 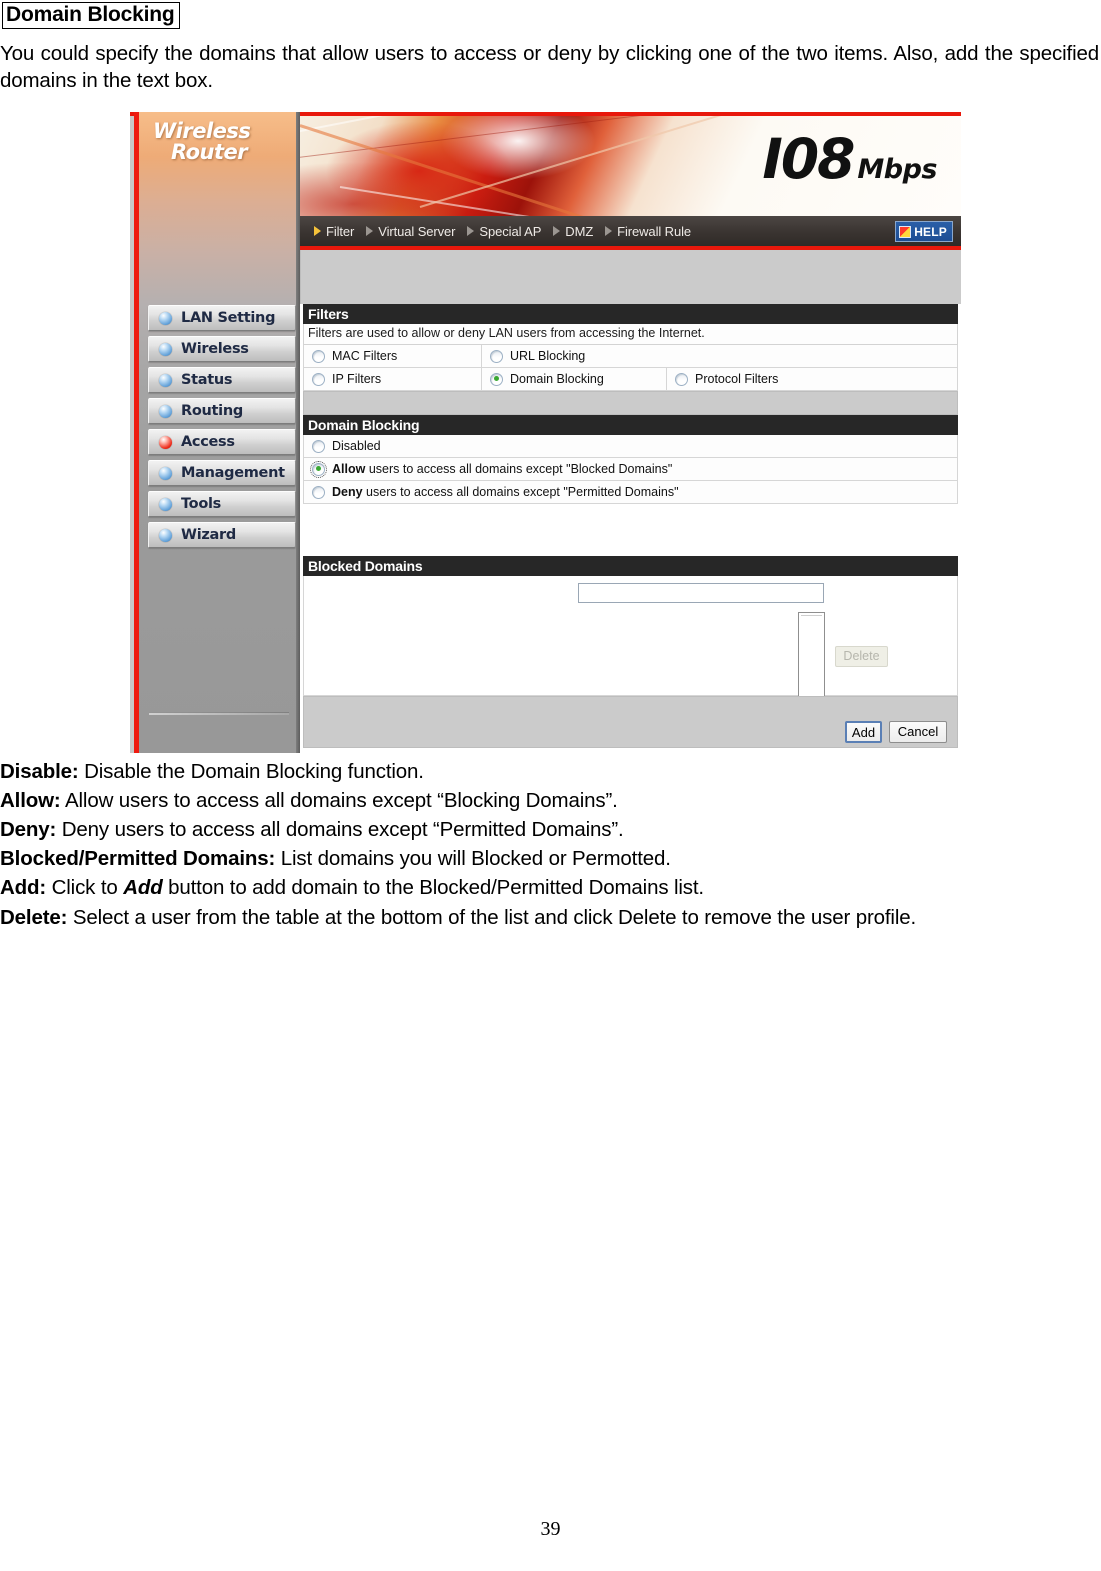 I want to click on sidebar-item-wireless: Wireless, so click(x=222, y=349).